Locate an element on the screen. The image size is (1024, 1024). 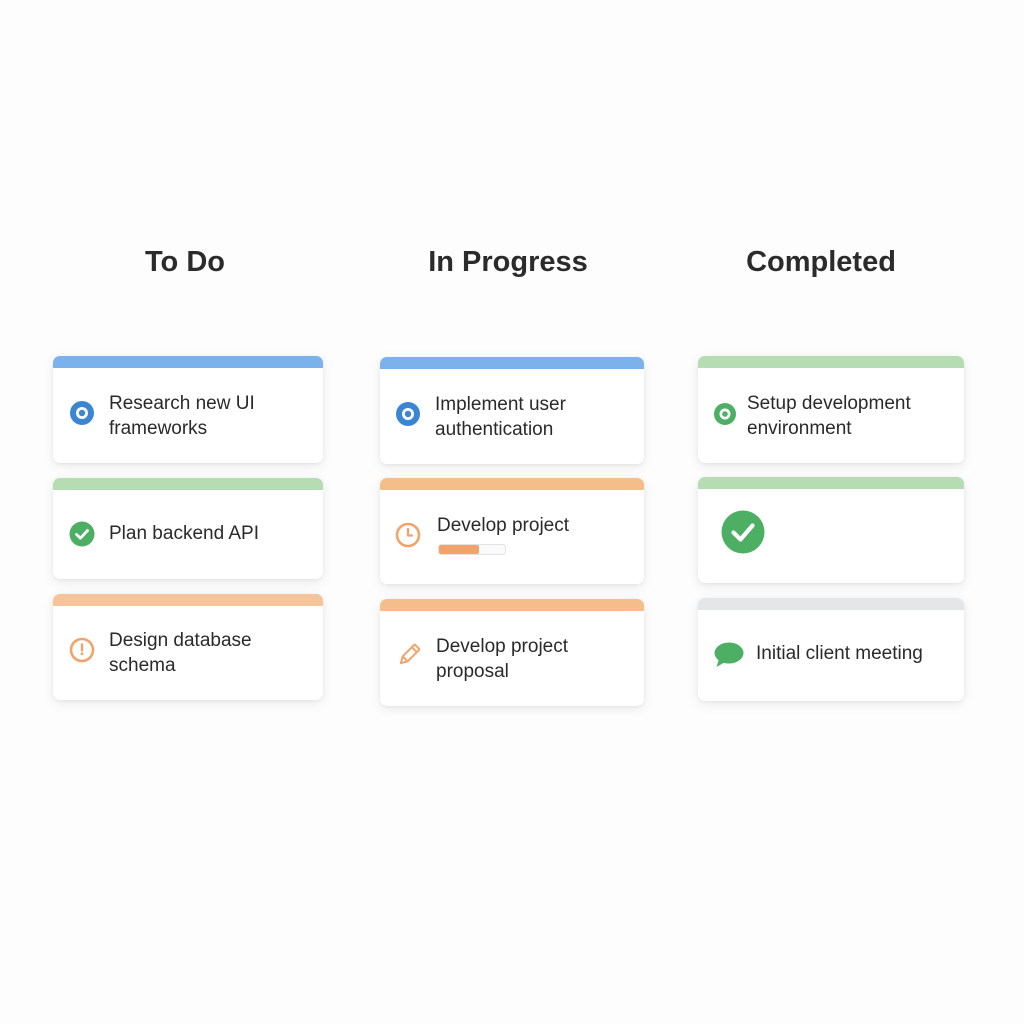
task-card-completed-check is located at coordinates (831, 530).